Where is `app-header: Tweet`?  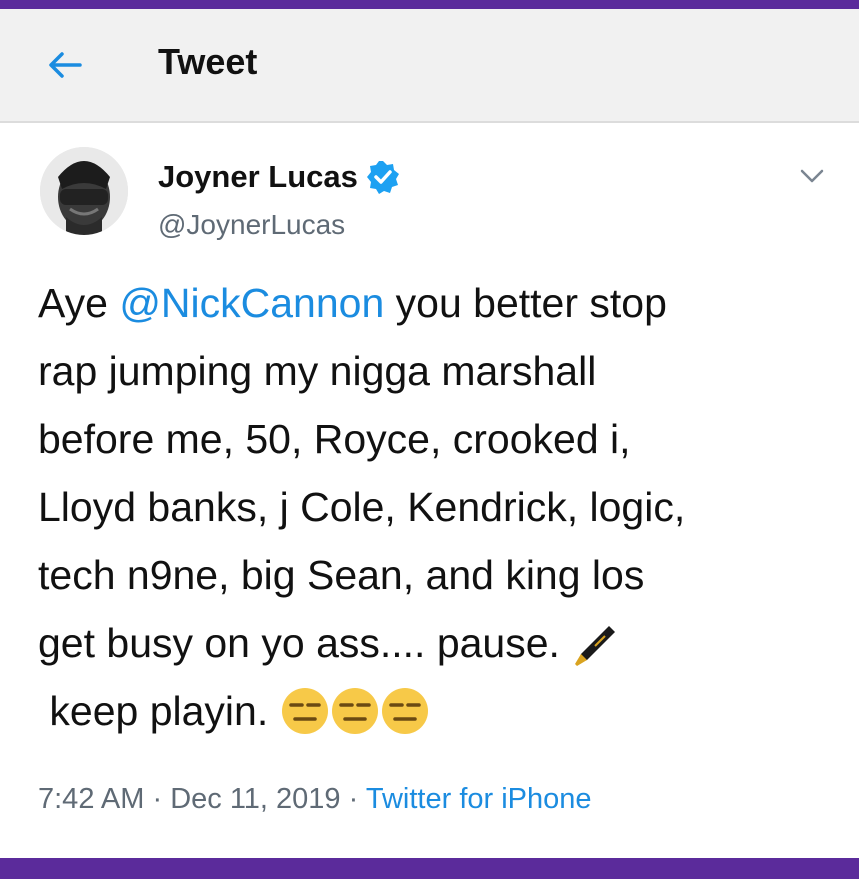
app-header: Tweet is located at coordinates (429, 66).